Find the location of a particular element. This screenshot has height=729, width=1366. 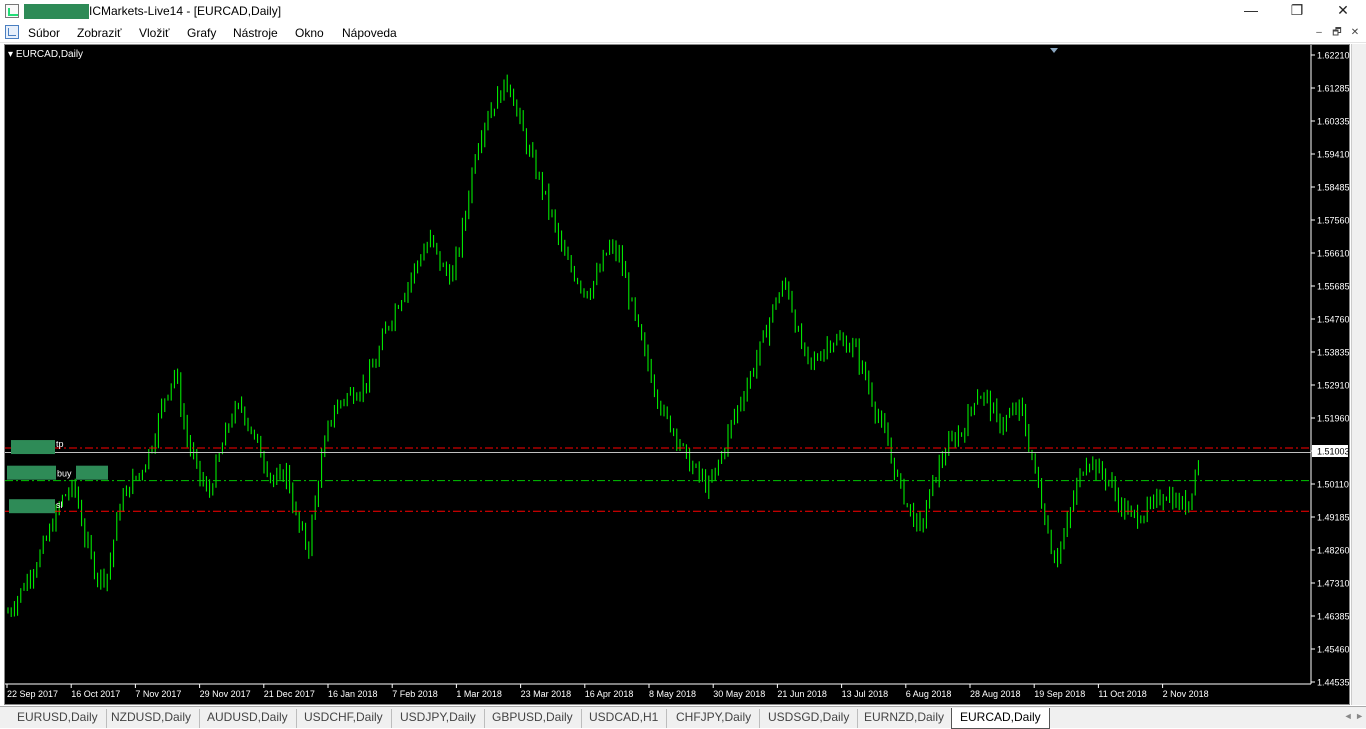

shift-marker-icon is located at coordinates (1054, 50).